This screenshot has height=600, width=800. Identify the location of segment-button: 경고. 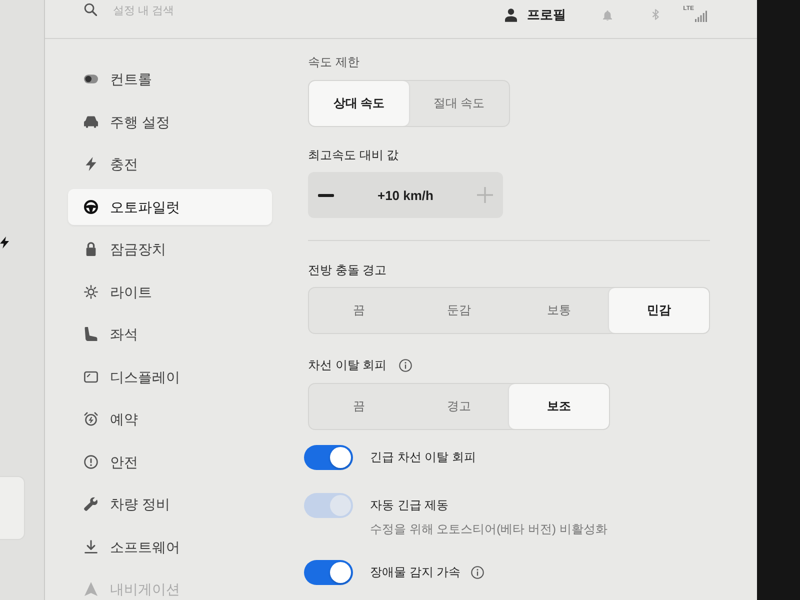
(459, 406).